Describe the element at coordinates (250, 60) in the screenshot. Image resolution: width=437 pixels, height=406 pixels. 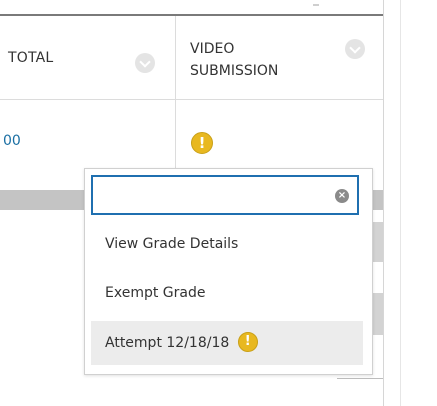
I see `column-header-video-submission: VIDEO SUBMISSION` at that location.